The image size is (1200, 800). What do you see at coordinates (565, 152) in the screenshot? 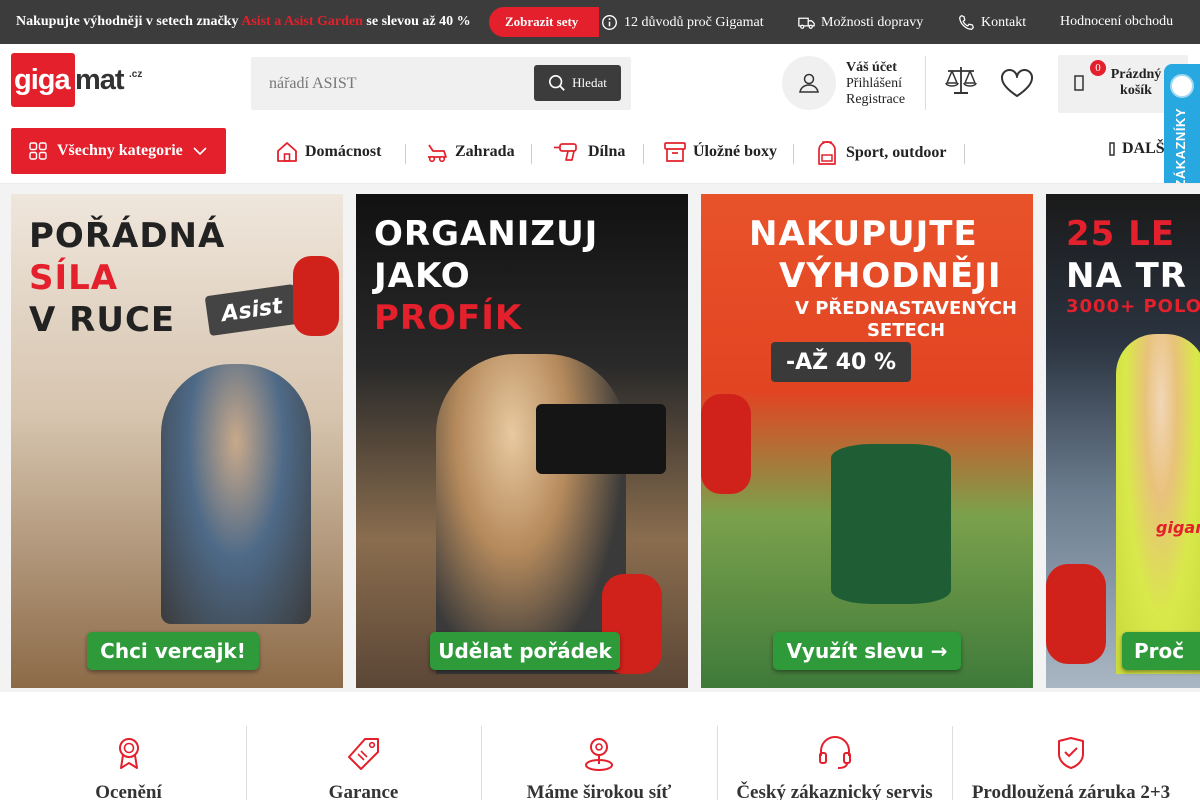
I see `drill-icon` at bounding box center [565, 152].